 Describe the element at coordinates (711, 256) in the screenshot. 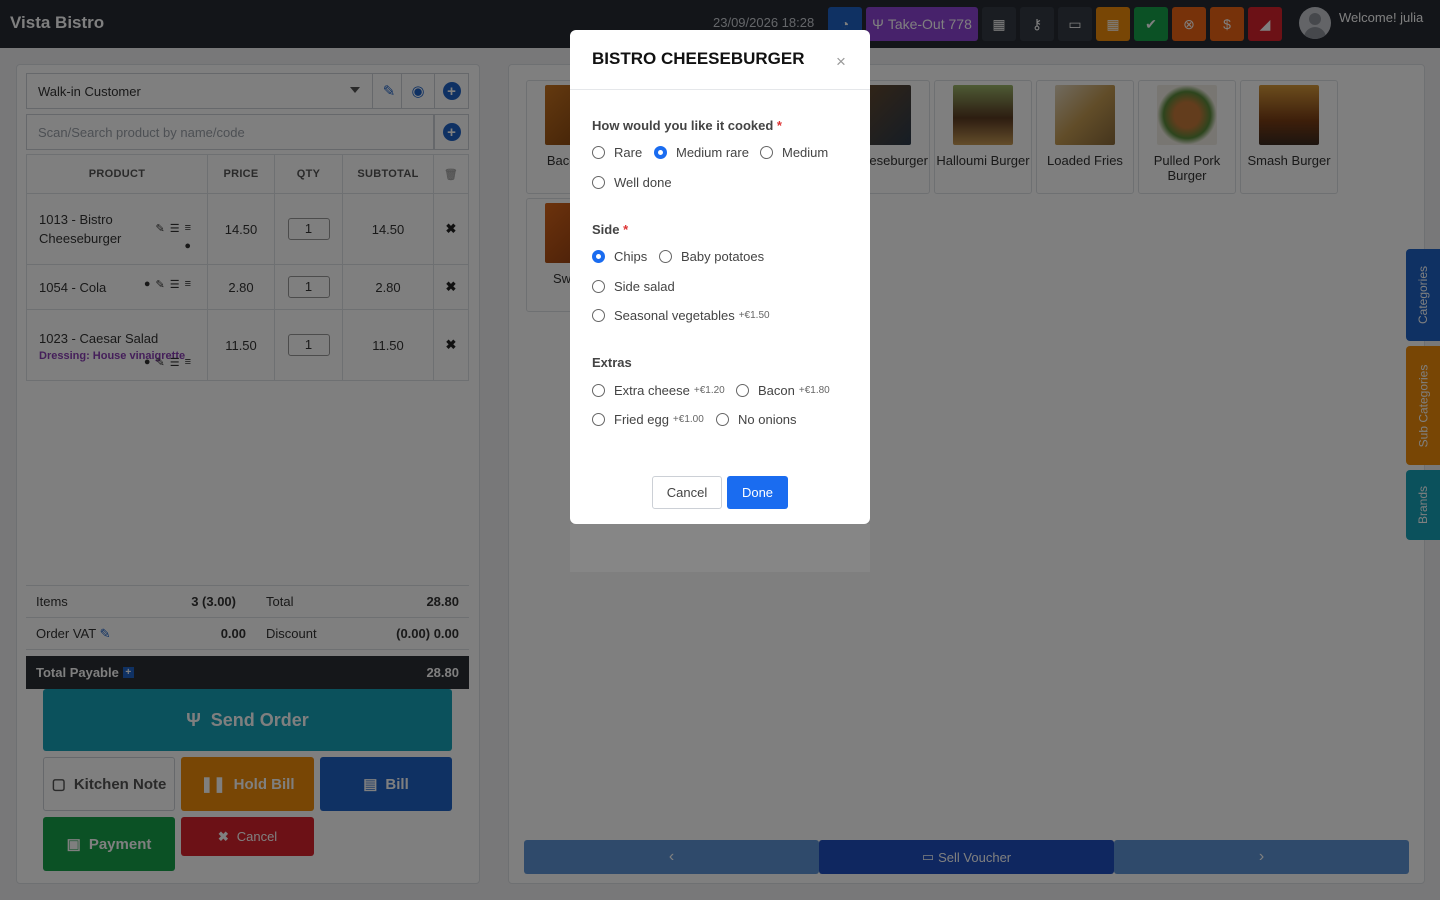

I see `option-baby-potatoes: Baby potatoes` at that location.